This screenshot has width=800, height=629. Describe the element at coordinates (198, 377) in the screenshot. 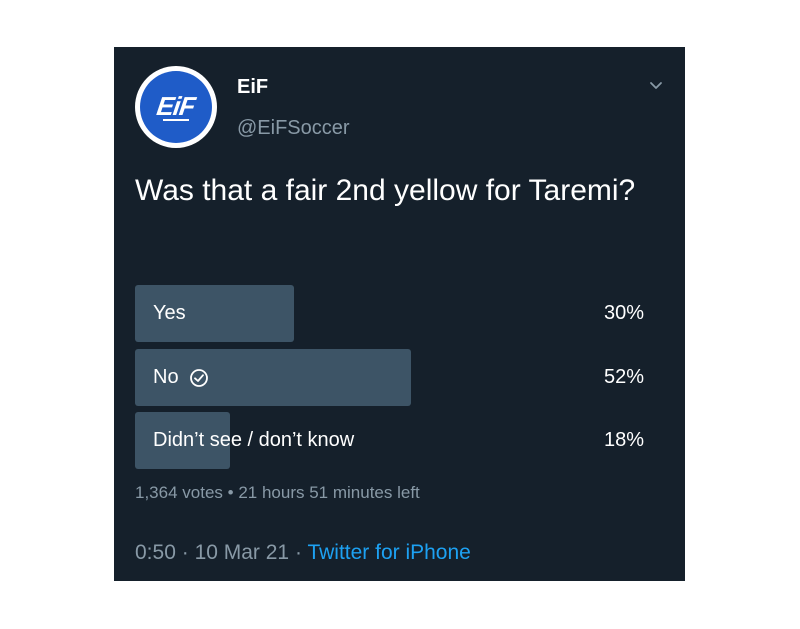

I see `check-circle-icon` at that location.